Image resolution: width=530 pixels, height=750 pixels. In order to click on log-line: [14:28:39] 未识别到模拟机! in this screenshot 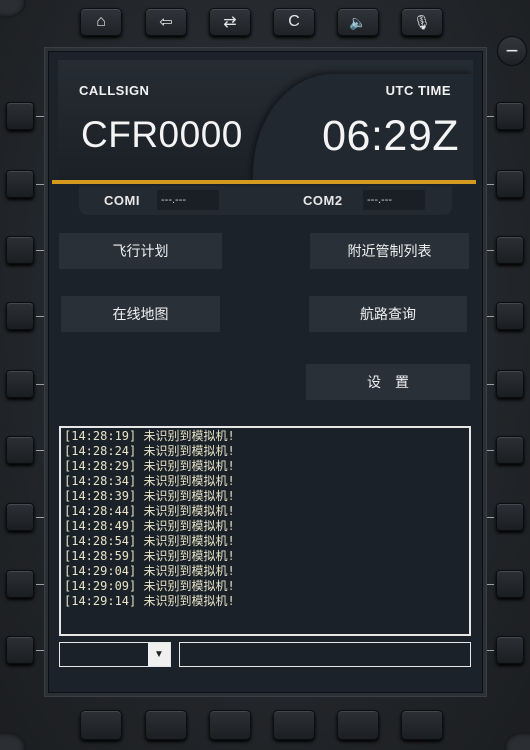, I will do `click(149, 496)`.